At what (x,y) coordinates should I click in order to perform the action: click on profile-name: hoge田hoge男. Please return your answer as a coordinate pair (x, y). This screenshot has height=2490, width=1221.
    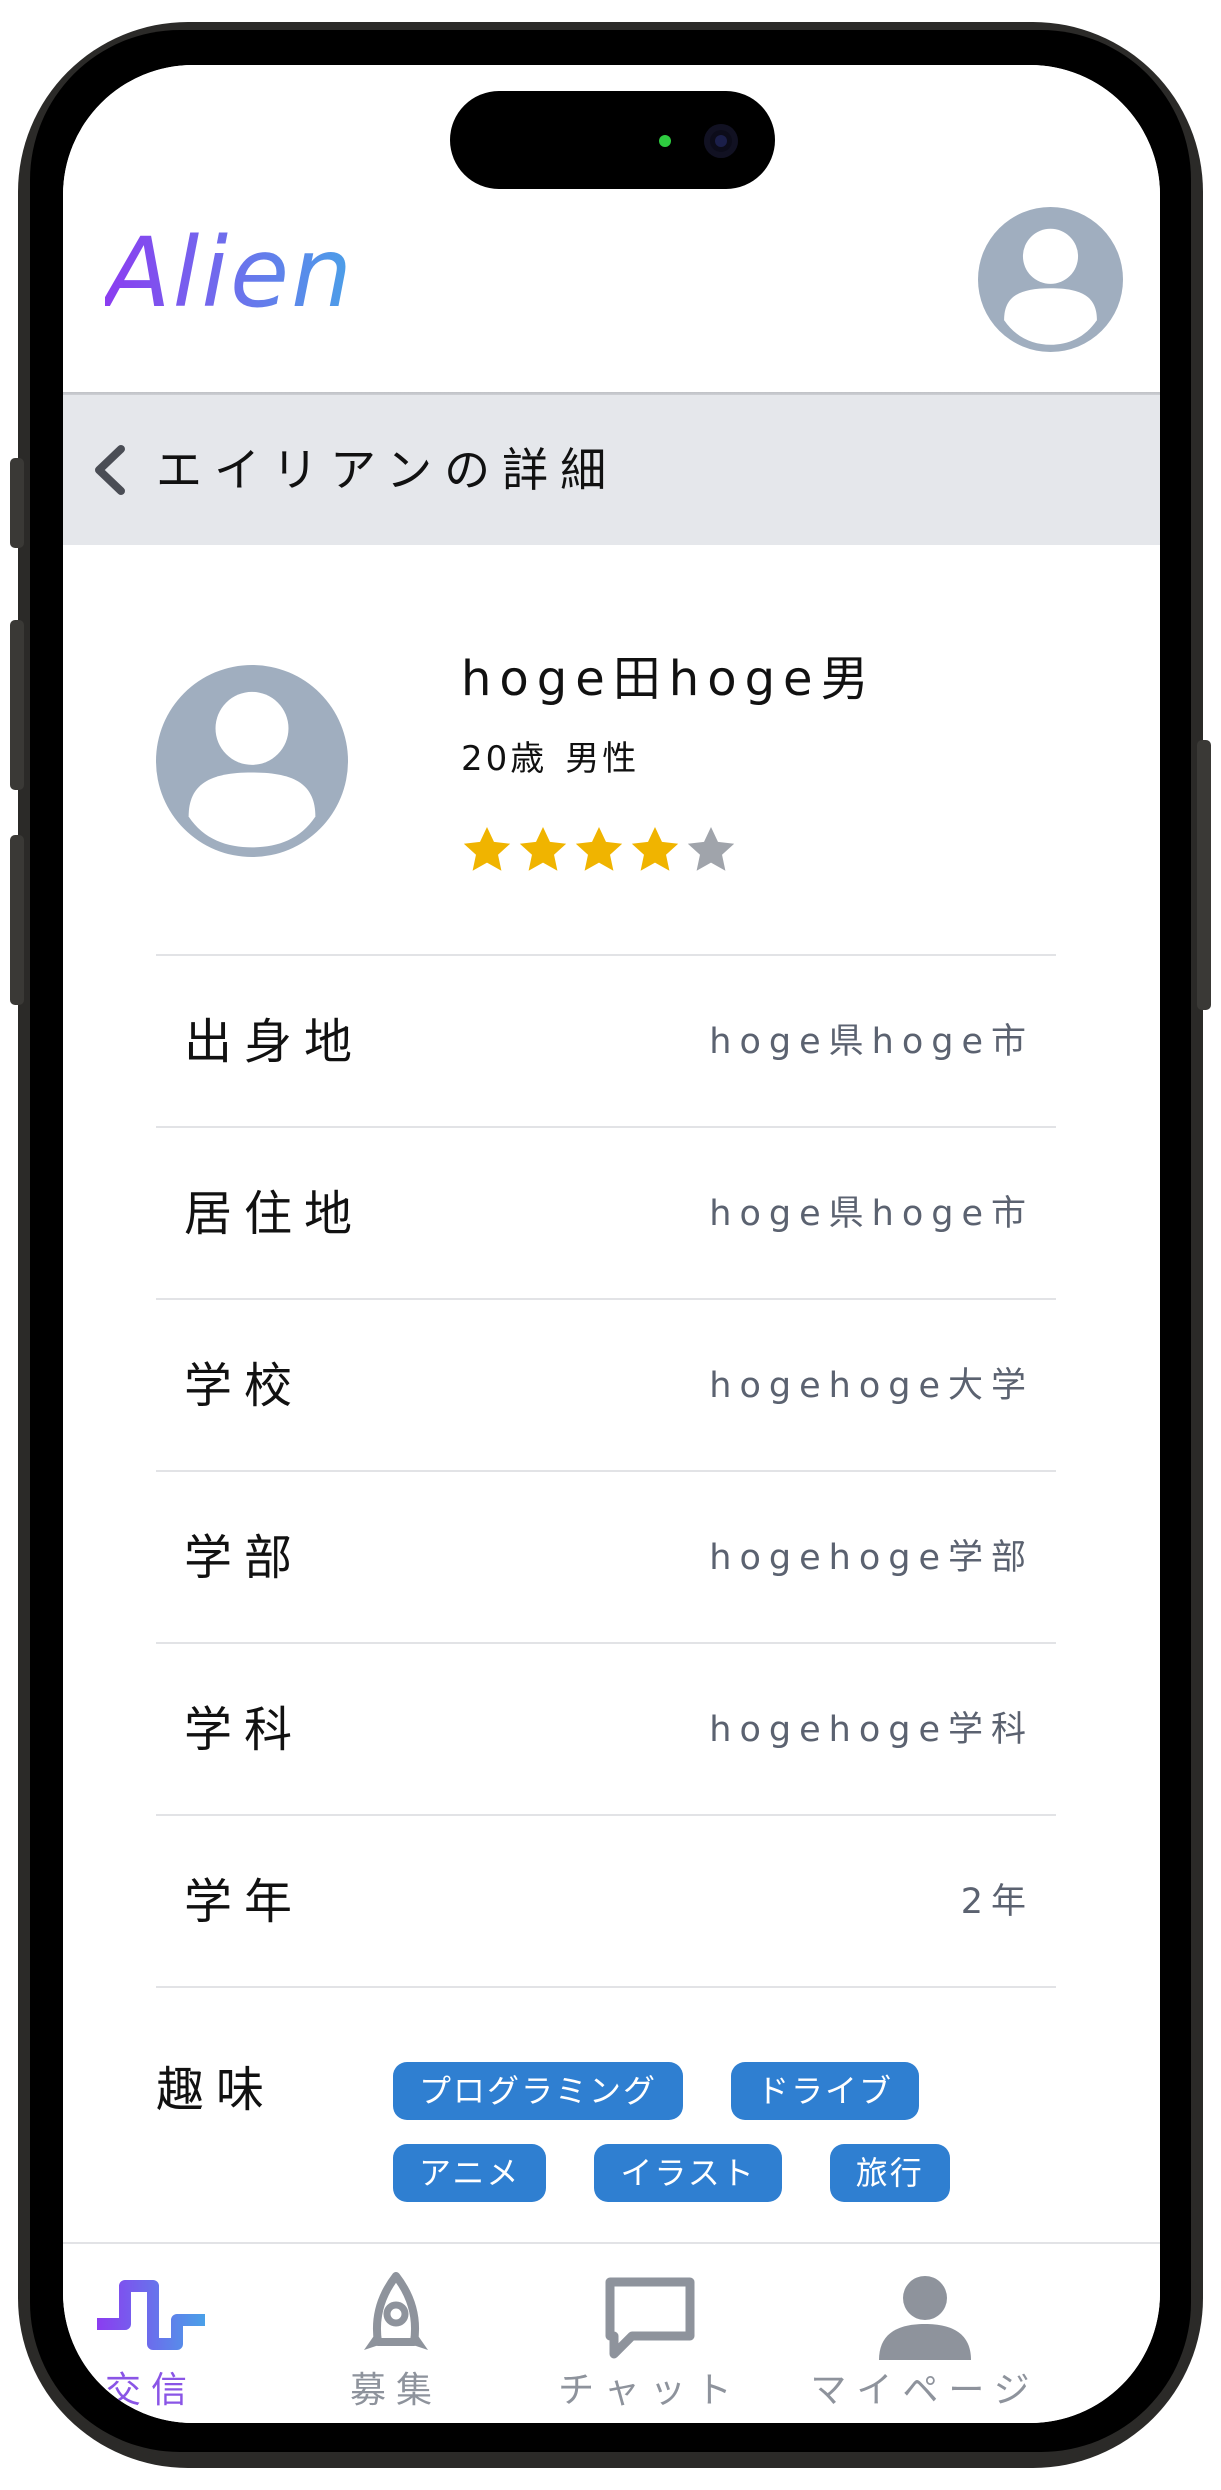
    Looking at the image, I should click on (669, 679).